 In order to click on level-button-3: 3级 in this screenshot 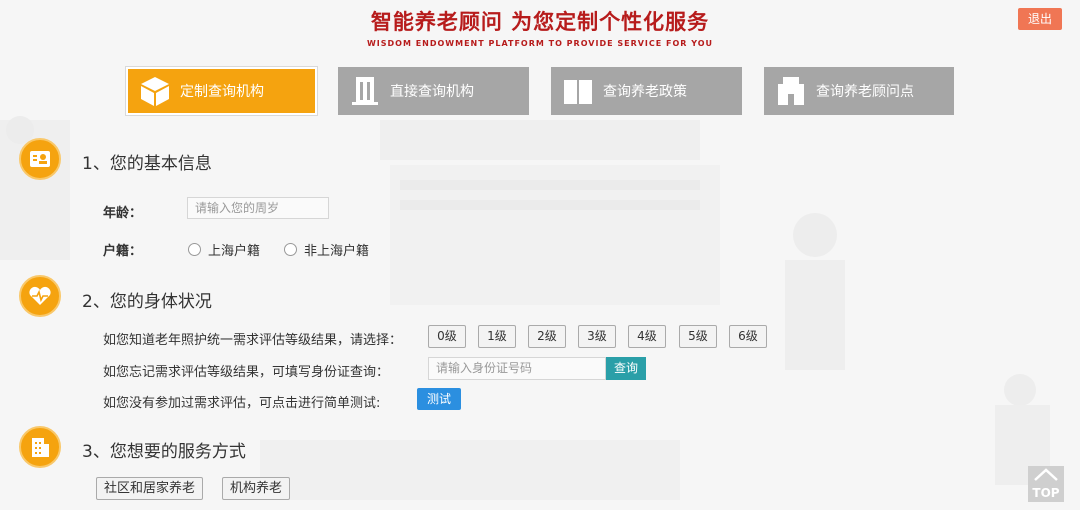, I will do `click(597, 336)`.